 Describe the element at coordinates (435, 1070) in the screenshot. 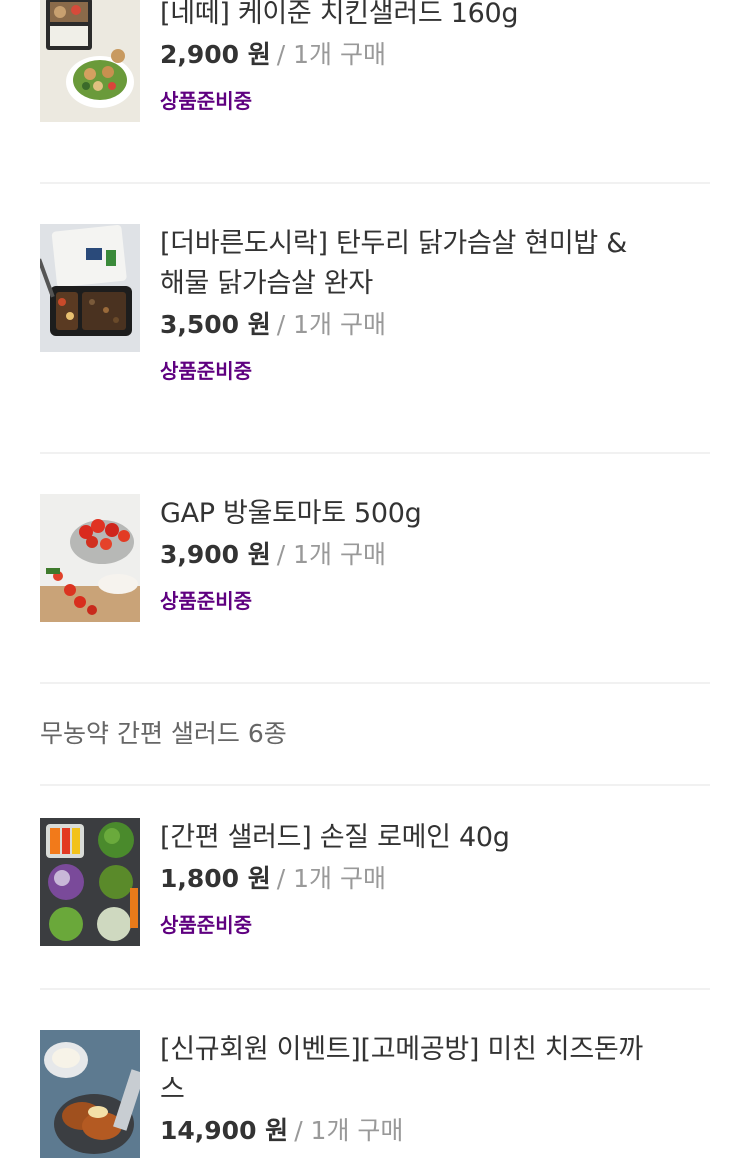

I see `product-name: [신규회원 이벤트][고메공방] 미친 치즈돈까 스` at that location.